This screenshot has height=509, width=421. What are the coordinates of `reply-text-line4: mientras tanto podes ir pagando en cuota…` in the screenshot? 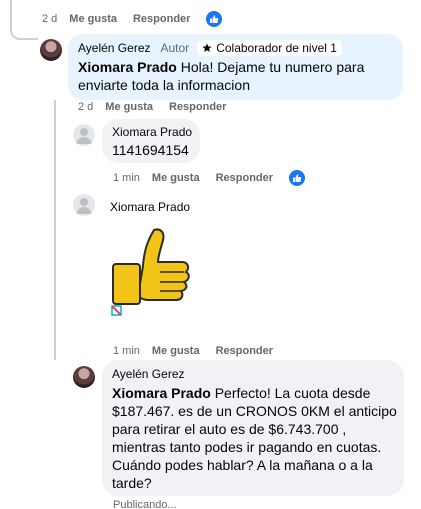 It's located at (247, 447).